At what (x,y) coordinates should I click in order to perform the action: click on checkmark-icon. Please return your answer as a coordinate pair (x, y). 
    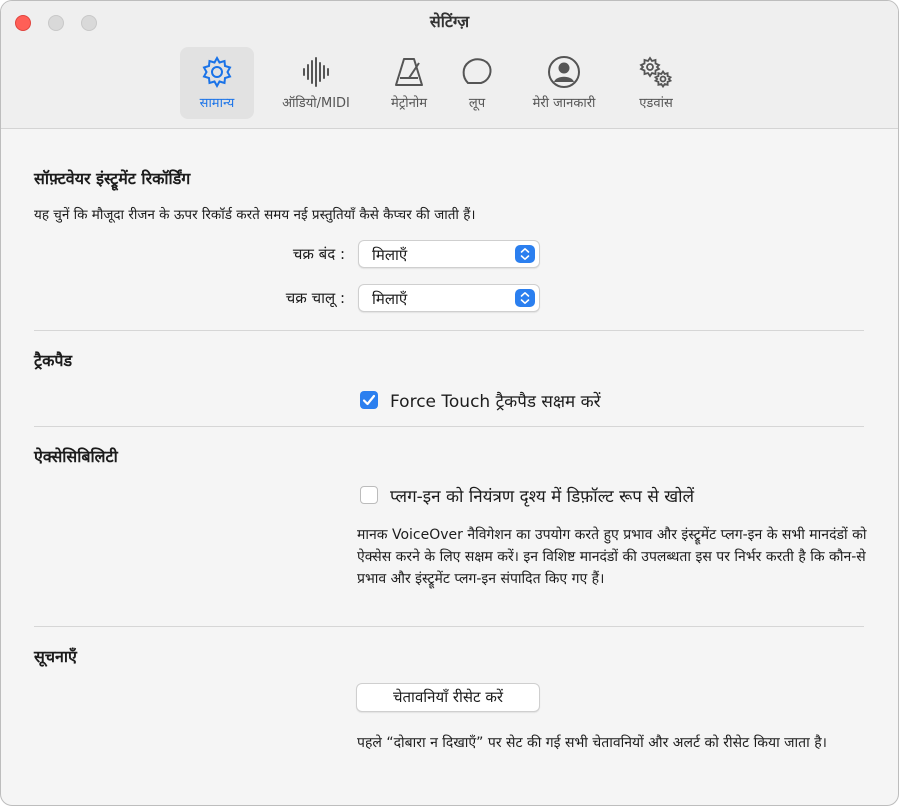
    Looking at the image, I should click on (369, 400).